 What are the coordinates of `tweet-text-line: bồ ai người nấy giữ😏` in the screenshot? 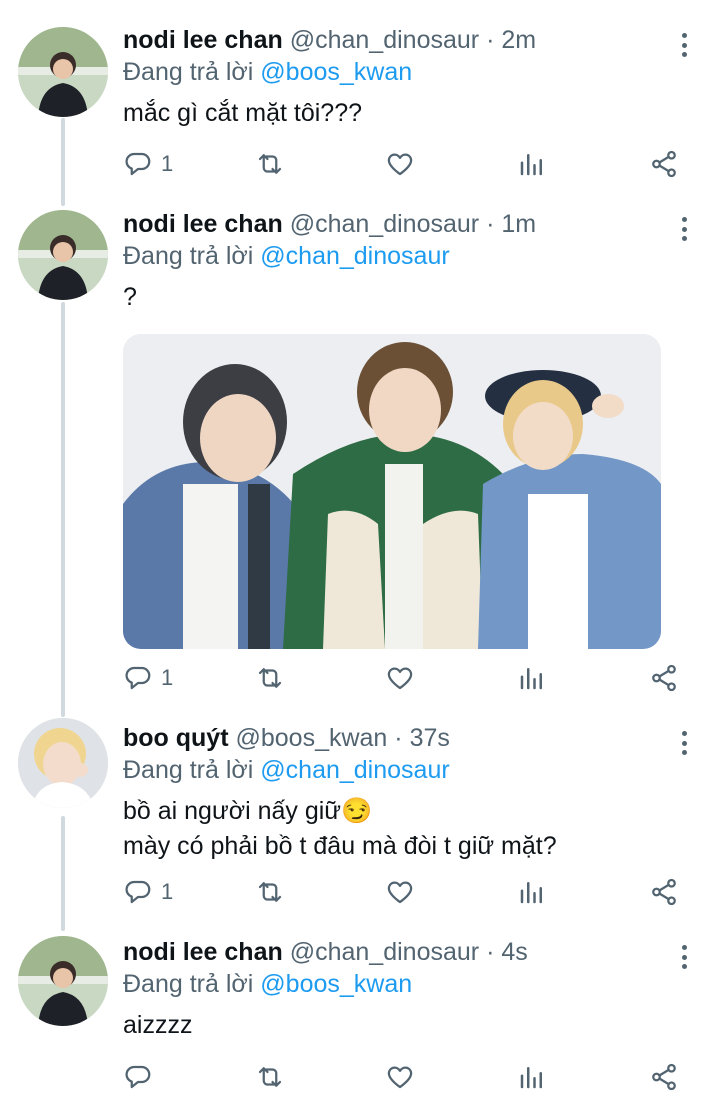 It's located at (248, 811).